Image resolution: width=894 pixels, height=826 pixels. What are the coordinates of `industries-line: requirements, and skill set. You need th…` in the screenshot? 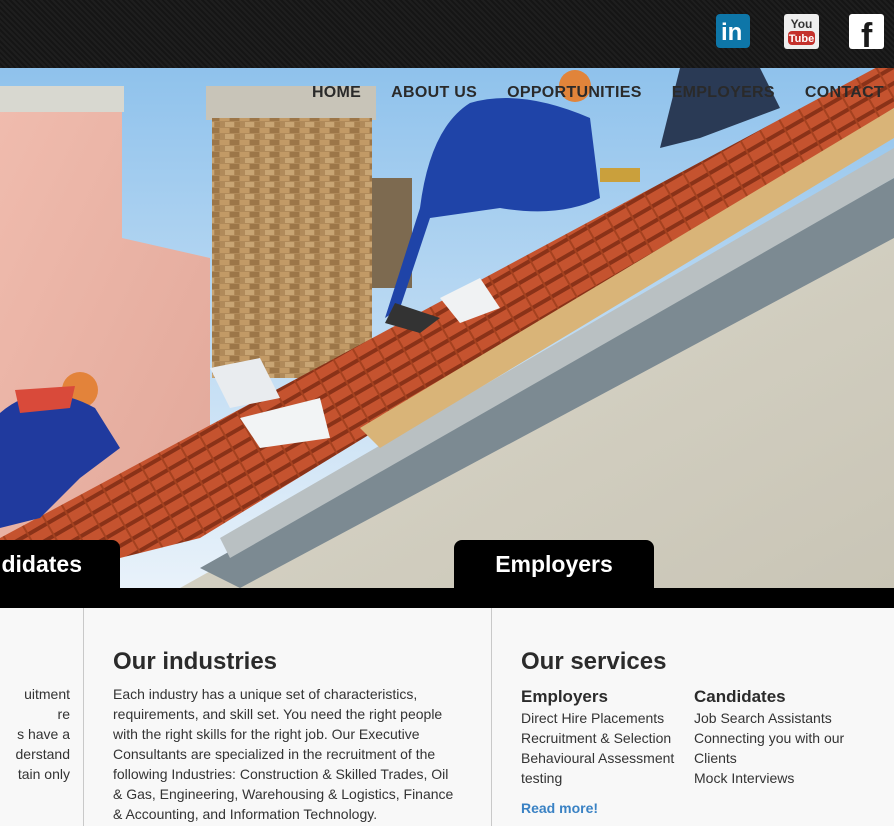 It's located at (278, 714).